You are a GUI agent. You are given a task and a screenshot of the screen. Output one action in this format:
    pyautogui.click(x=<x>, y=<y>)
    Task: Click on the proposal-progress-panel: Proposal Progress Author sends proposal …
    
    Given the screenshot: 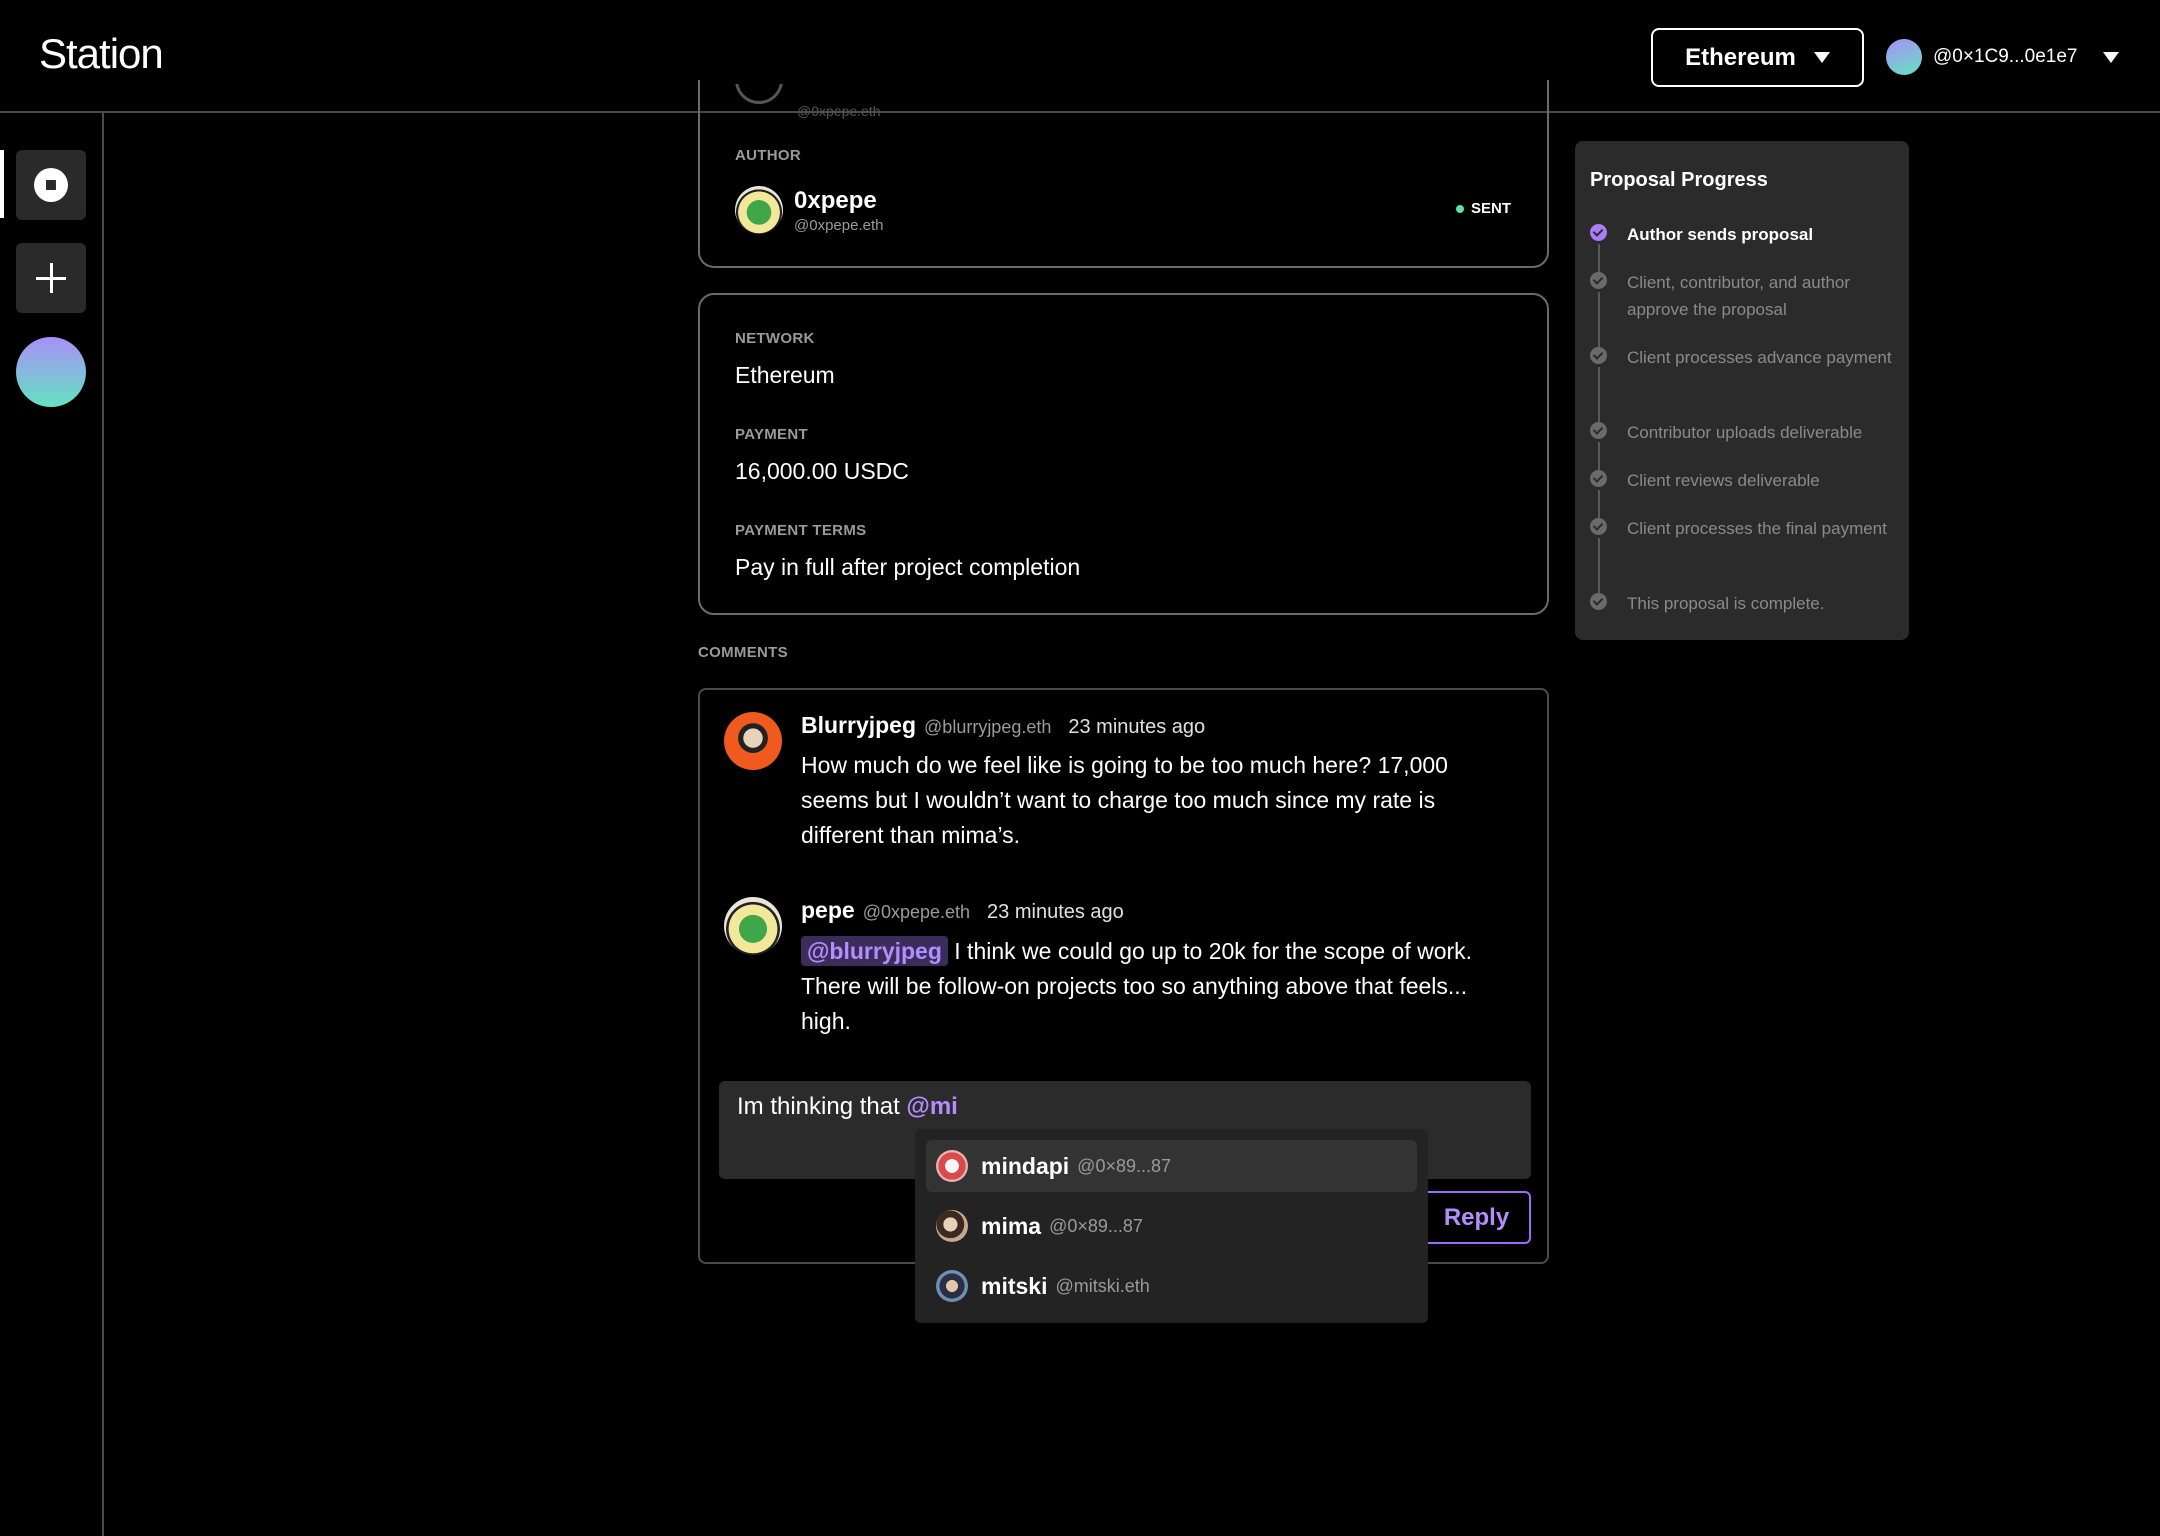 What is the action you would take?
    pyautogui.click(x=1742, y=390)
    